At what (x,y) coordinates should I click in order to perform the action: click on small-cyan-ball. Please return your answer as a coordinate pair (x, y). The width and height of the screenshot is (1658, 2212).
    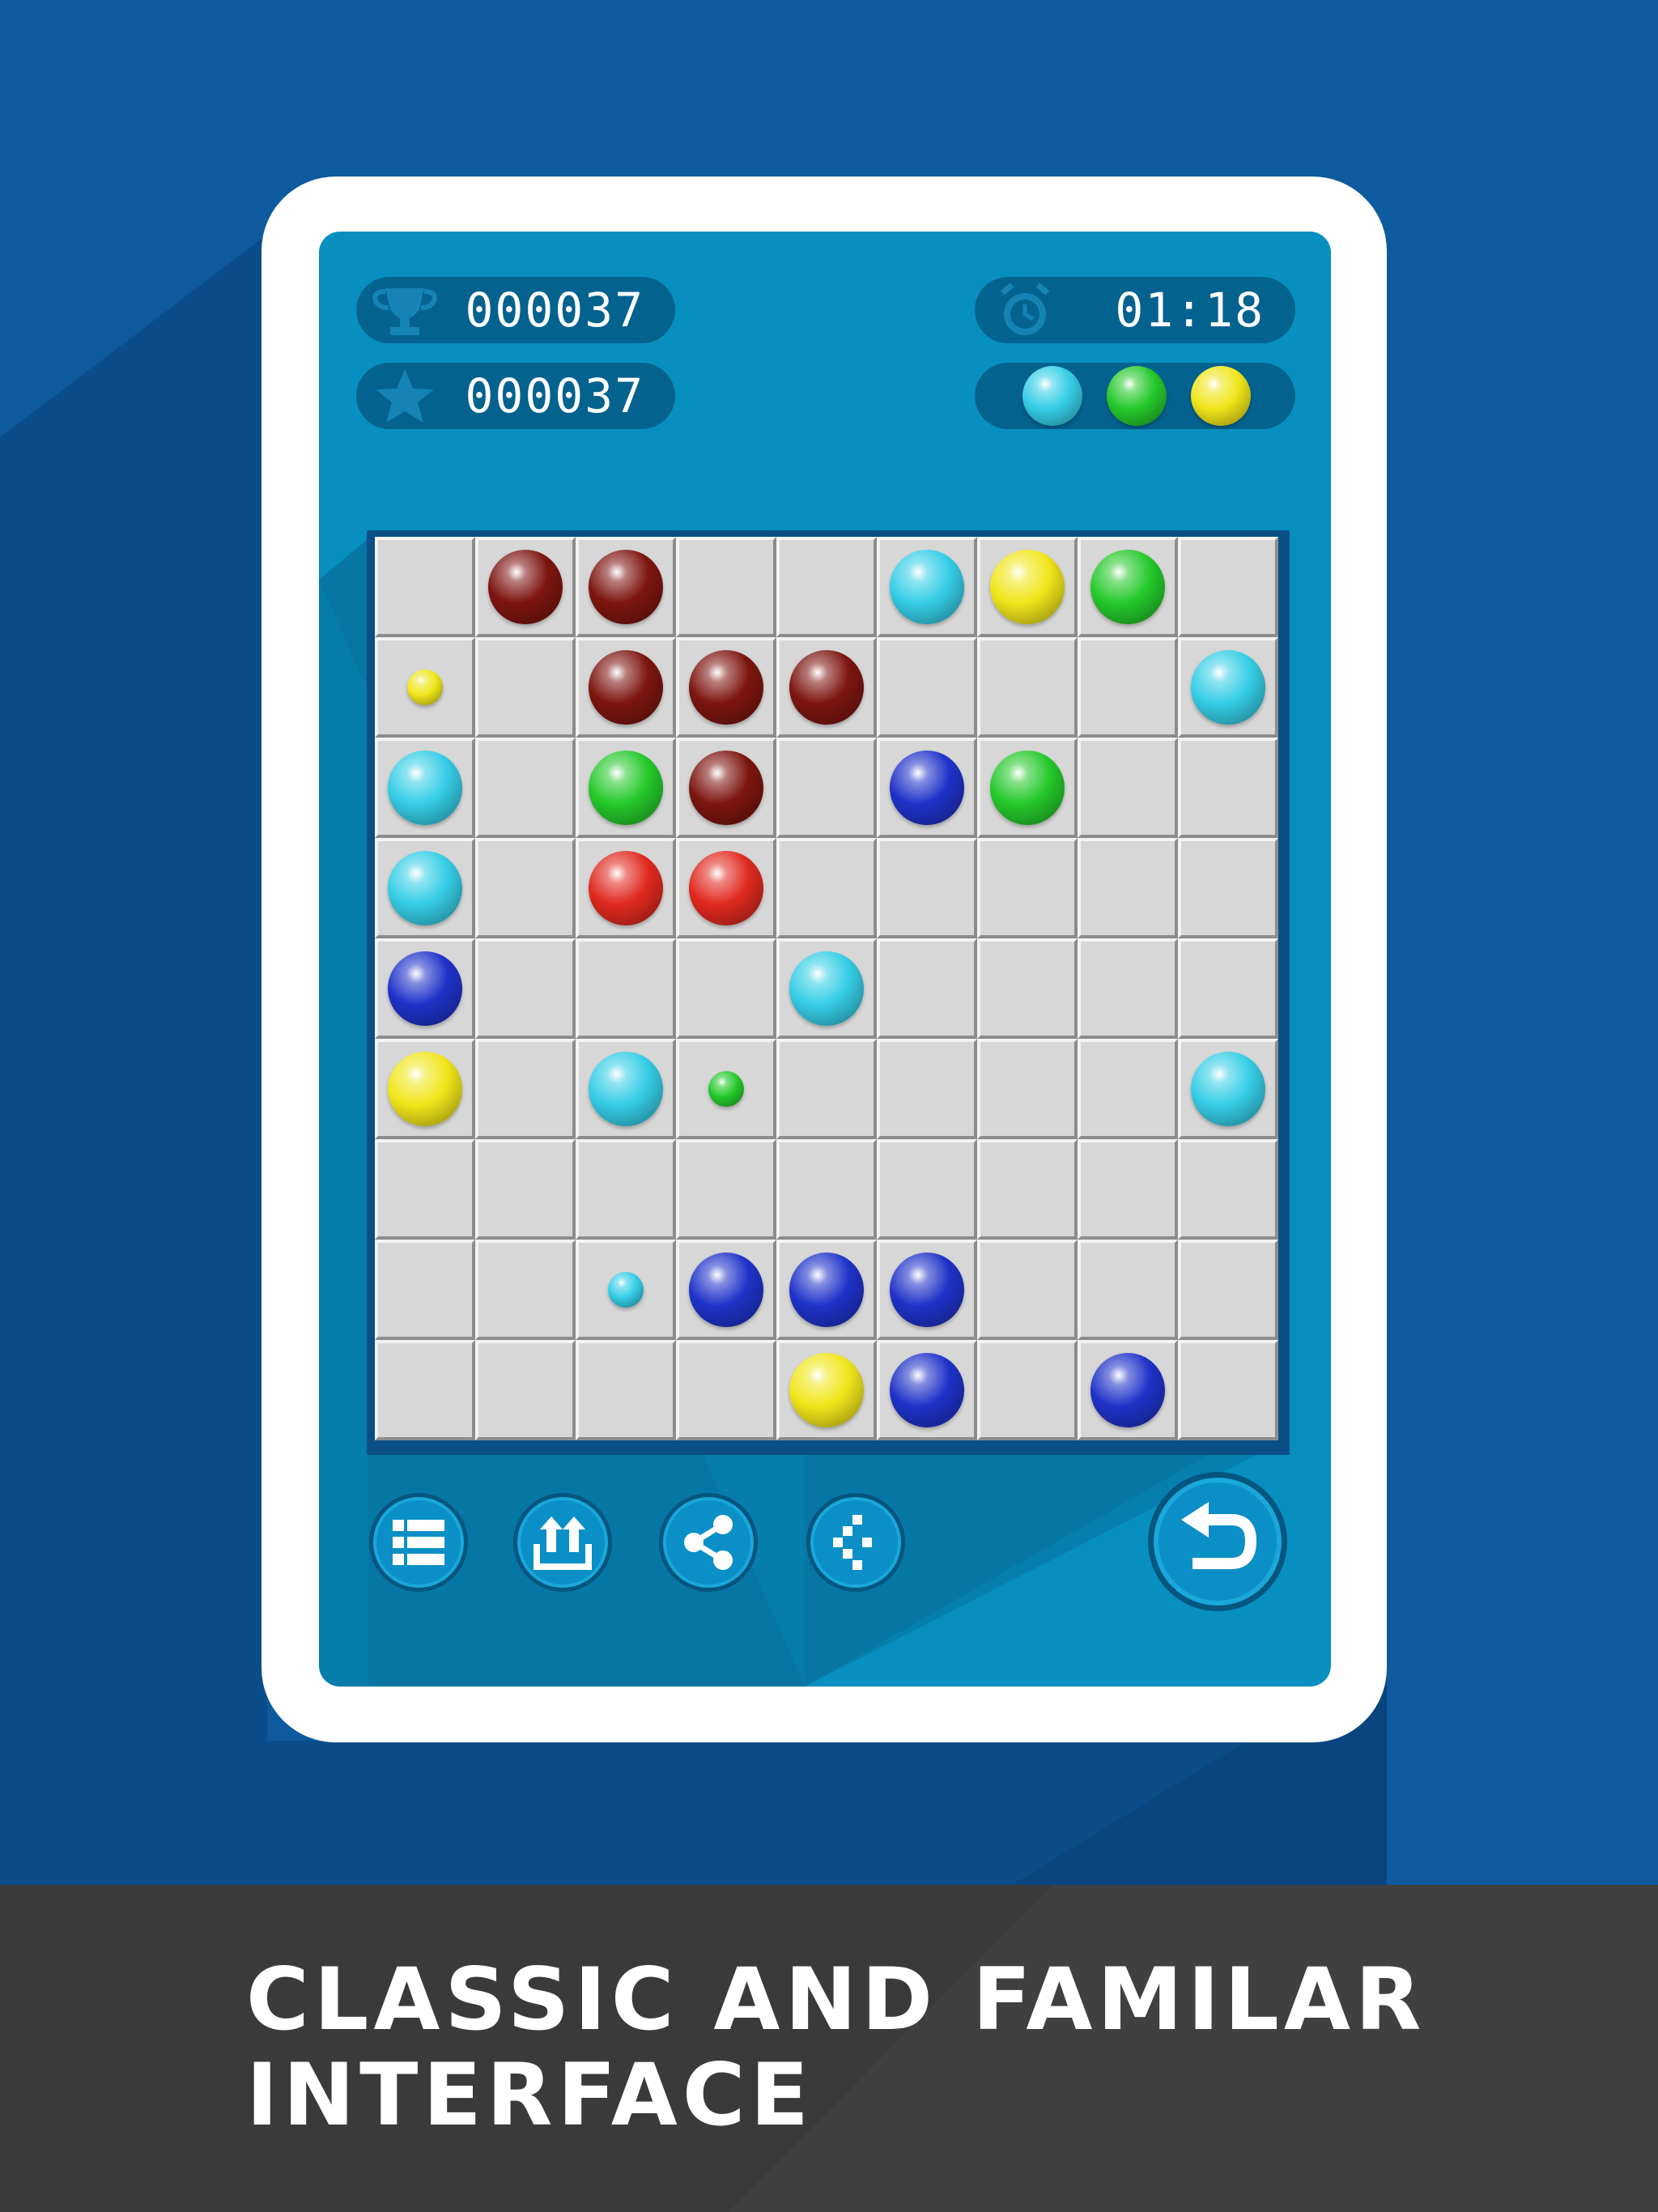
    Looking at the image, I should click on (626, 1290).